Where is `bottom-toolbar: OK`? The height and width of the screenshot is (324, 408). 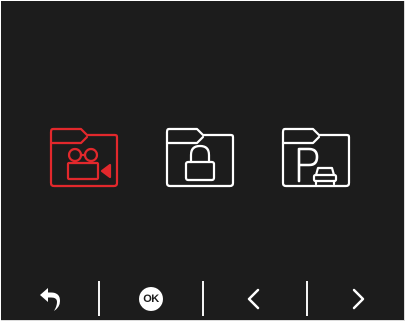
bottom-toolbar: OK is located at coordinates (202, 298).